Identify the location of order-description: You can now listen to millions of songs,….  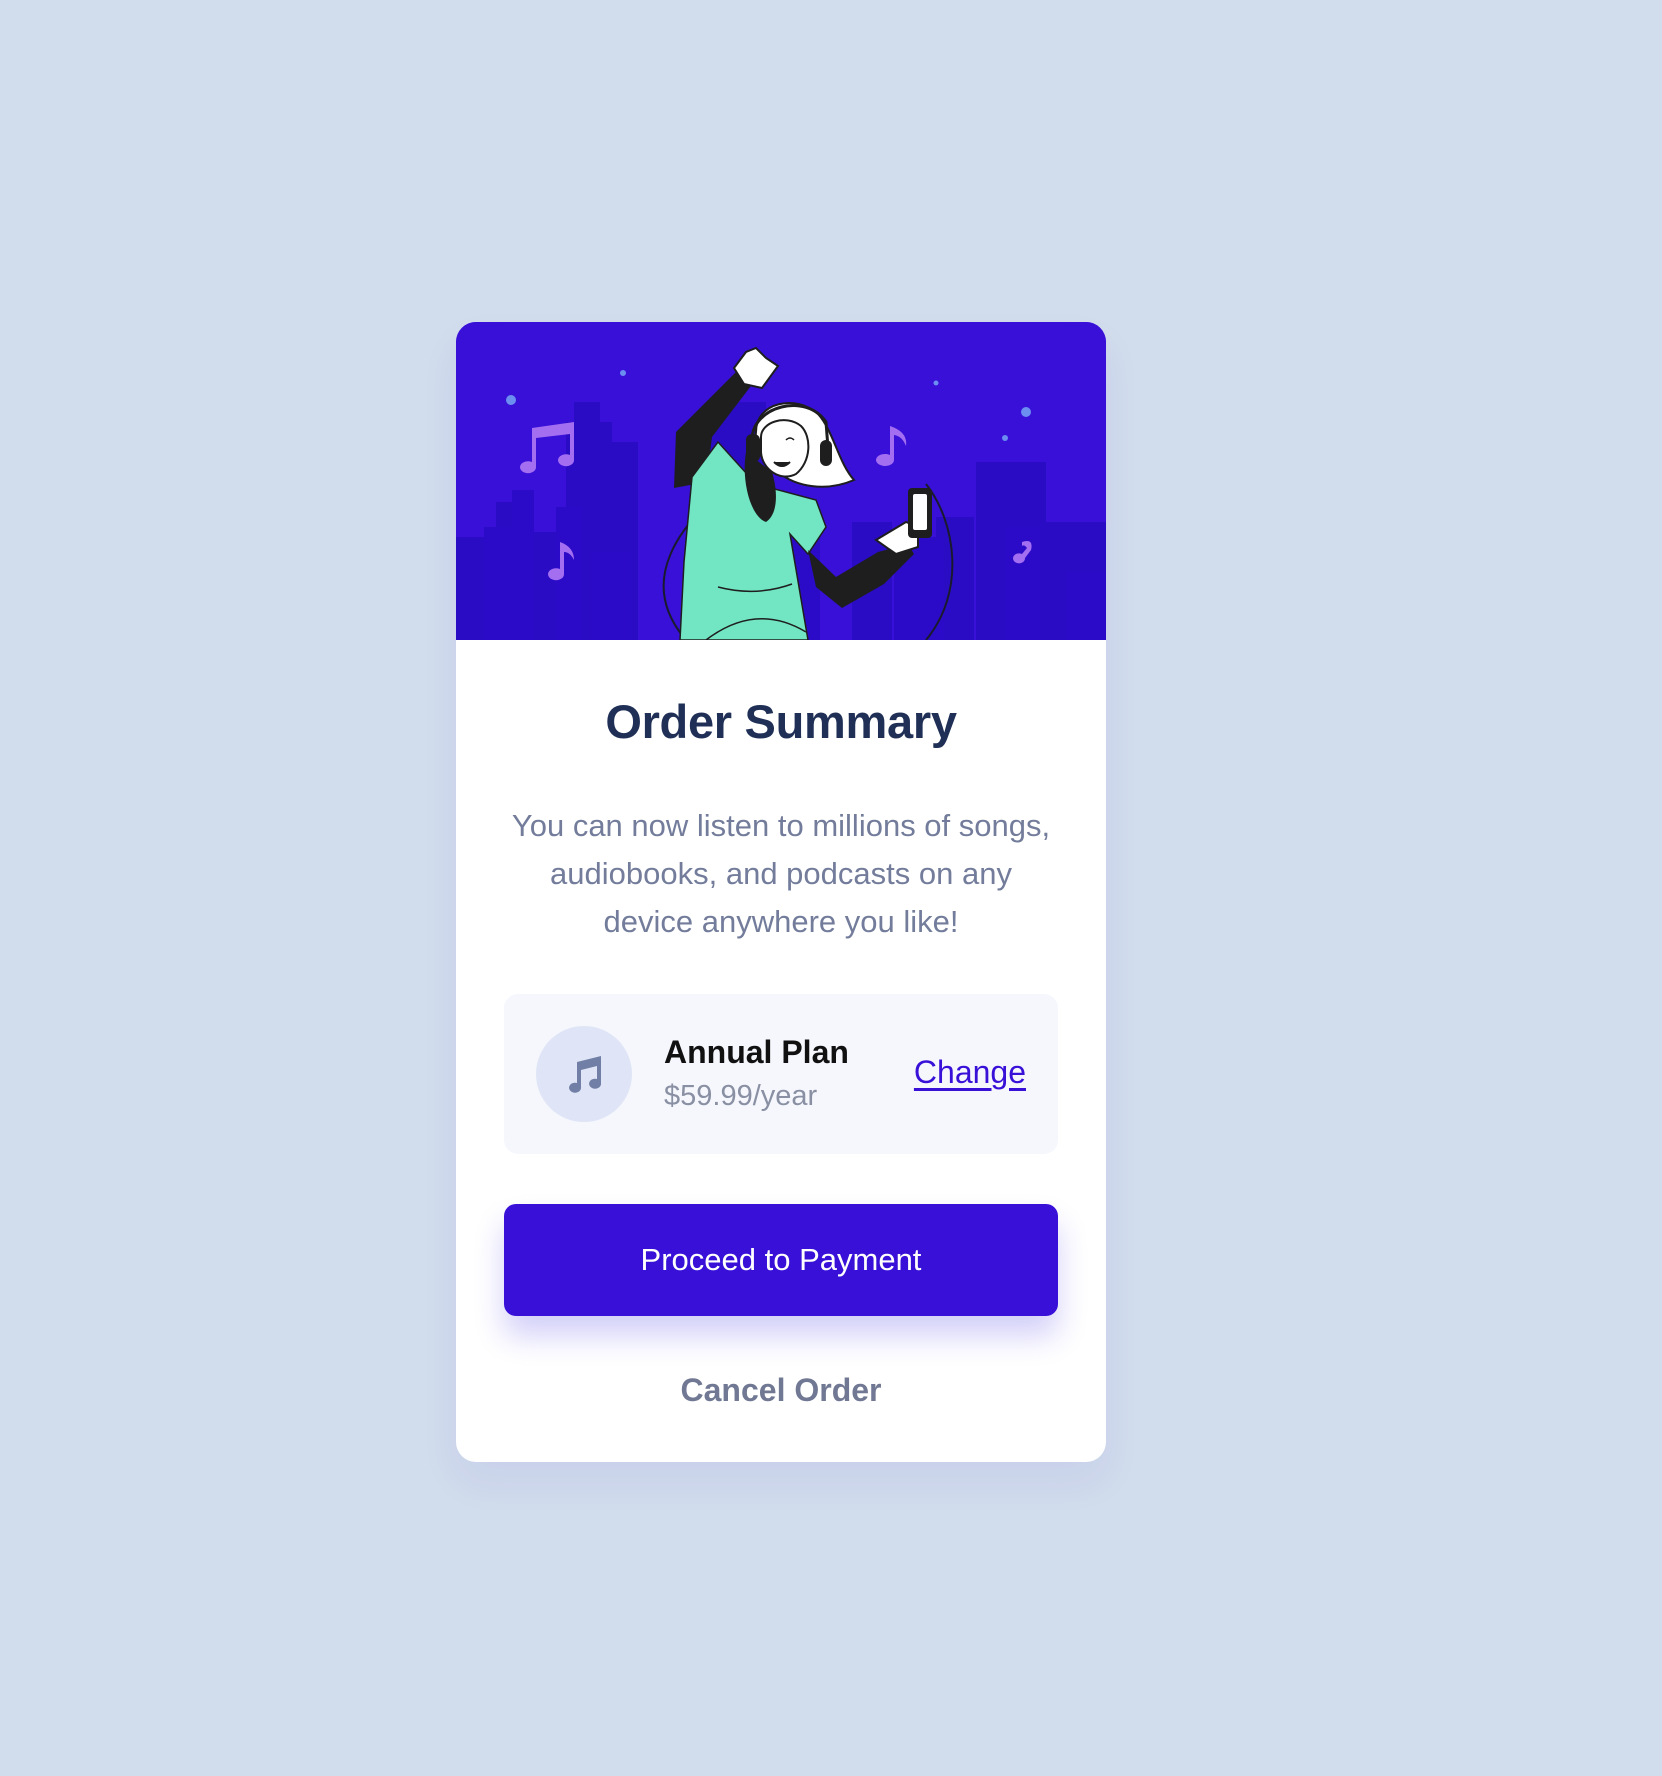
(781, 873).